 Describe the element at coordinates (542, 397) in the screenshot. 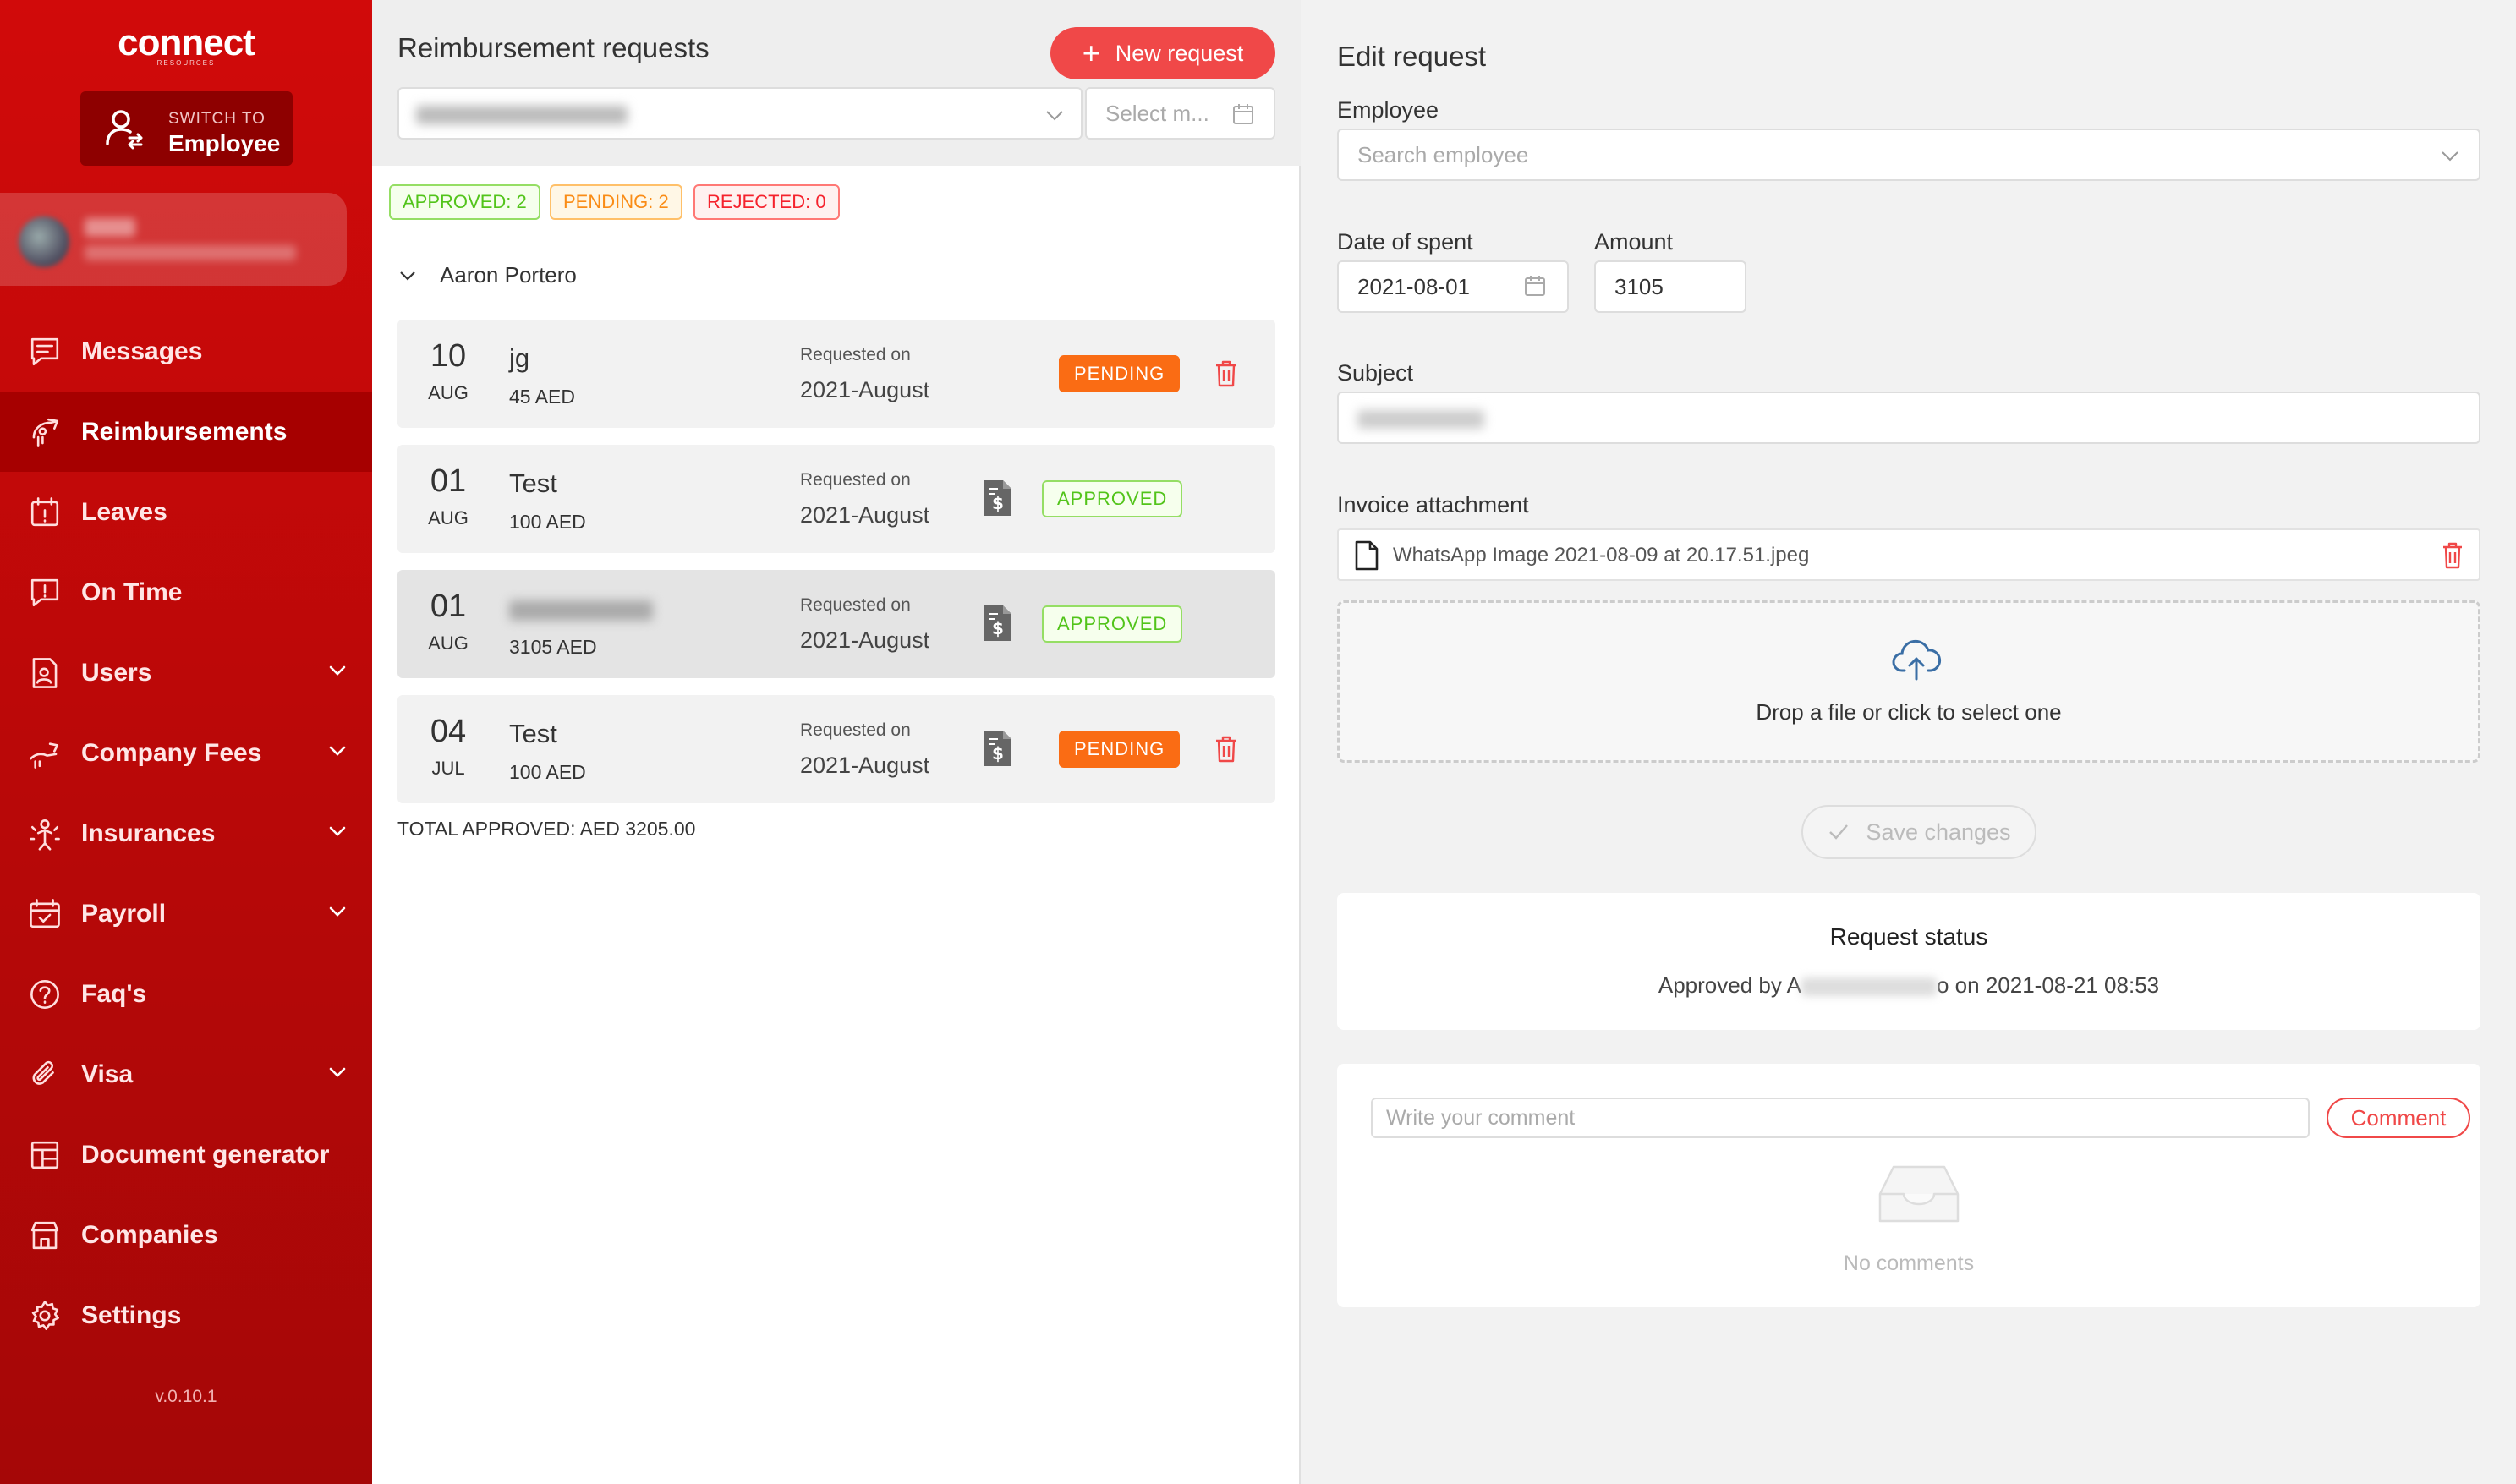

I see `request-amount: 45 AED` at that location.